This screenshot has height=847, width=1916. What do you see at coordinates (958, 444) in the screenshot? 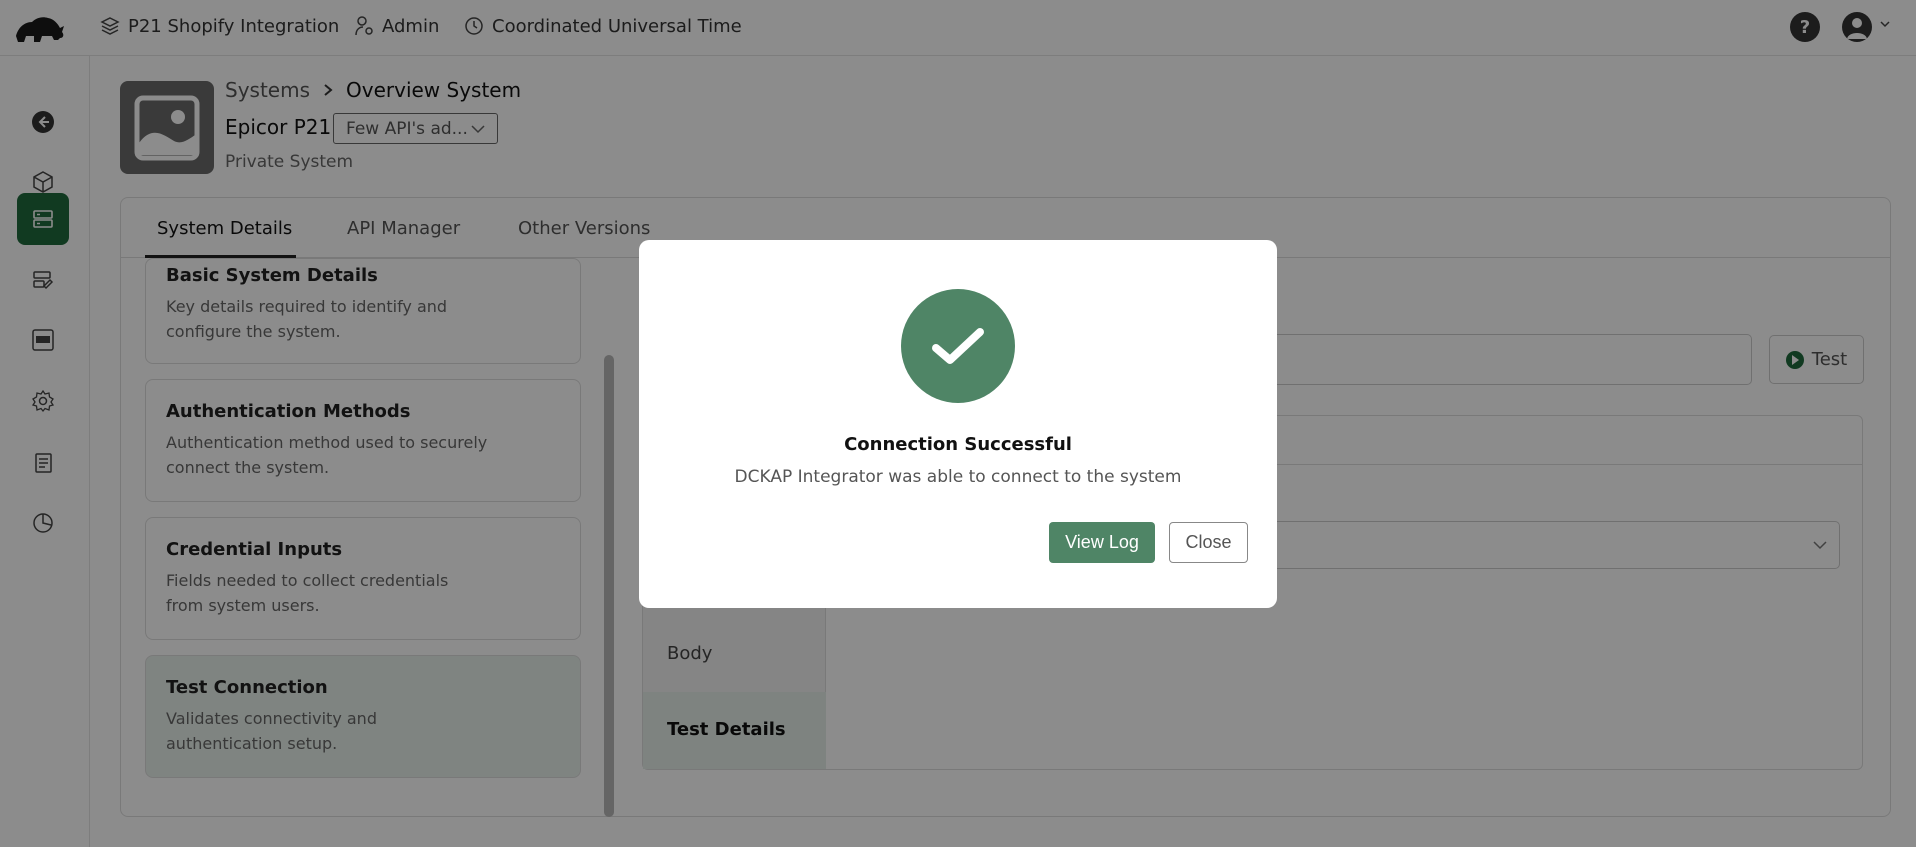
I see `modal-title: Connection Successful` at bounding box center [958, 444].